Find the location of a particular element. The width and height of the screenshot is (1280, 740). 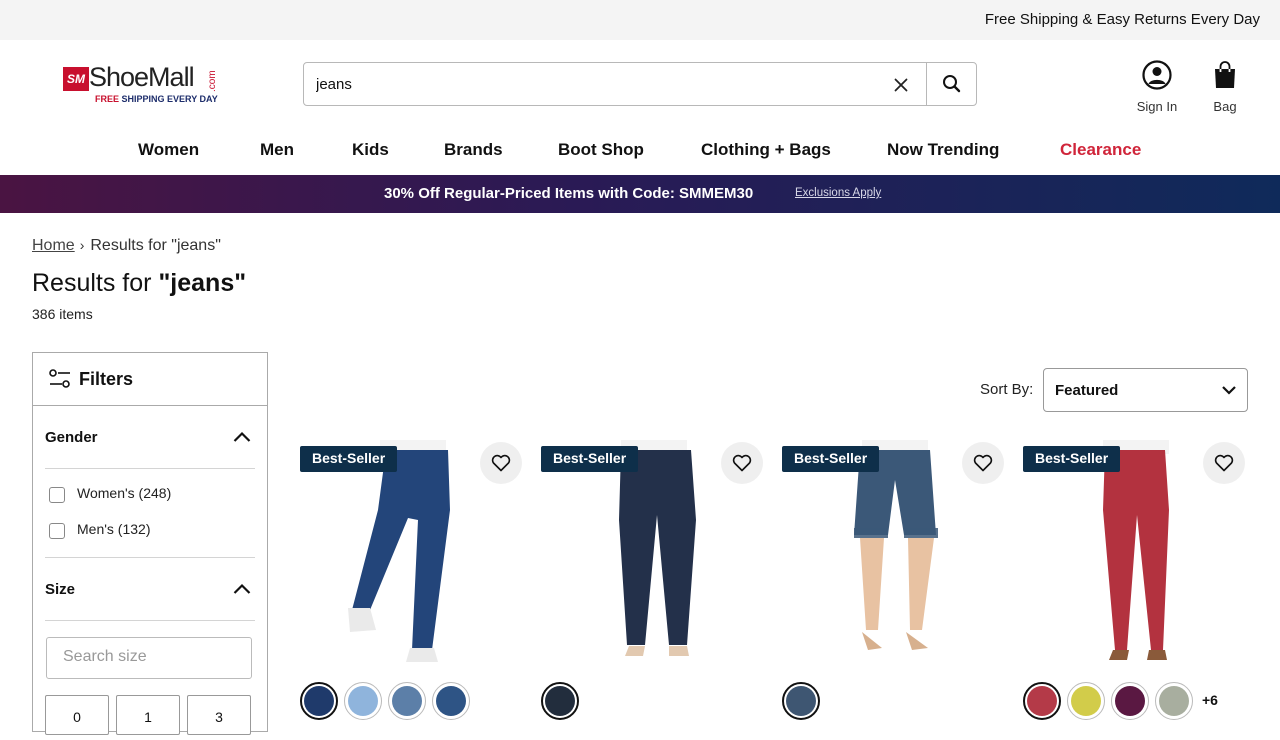

option-label: Women's (248) is located at coordinates (124, 493).